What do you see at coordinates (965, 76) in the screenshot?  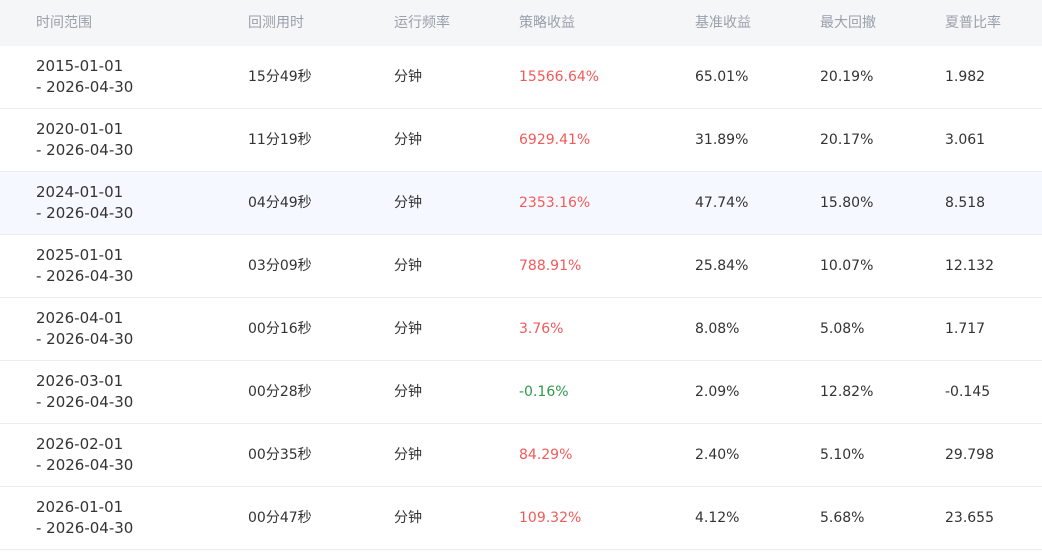 I see `sharpe-ratio-cell: 1.982` at bounding box center [965, 76].